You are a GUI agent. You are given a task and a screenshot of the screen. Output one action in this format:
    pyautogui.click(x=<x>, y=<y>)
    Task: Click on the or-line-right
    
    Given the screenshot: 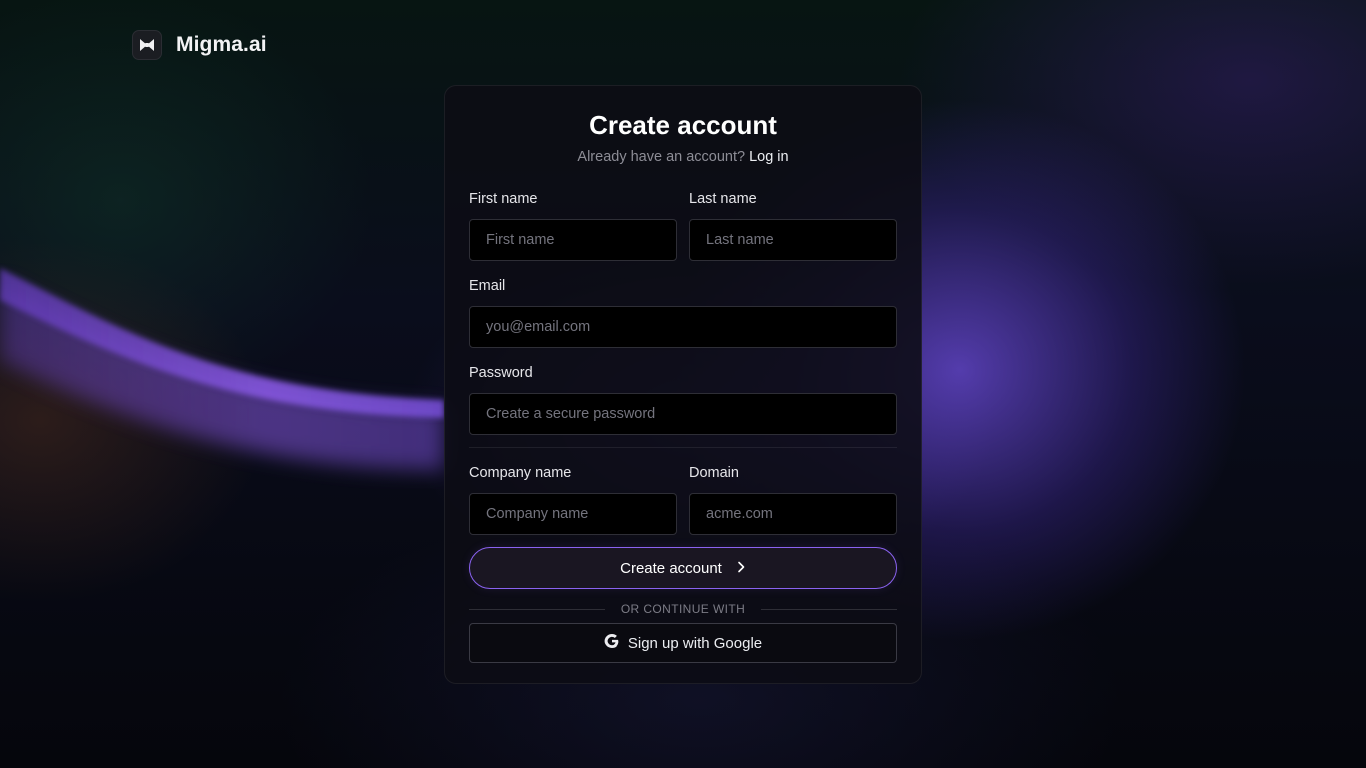 What is the action you would take?
    pyautogui.click(x=829, y=609)
    